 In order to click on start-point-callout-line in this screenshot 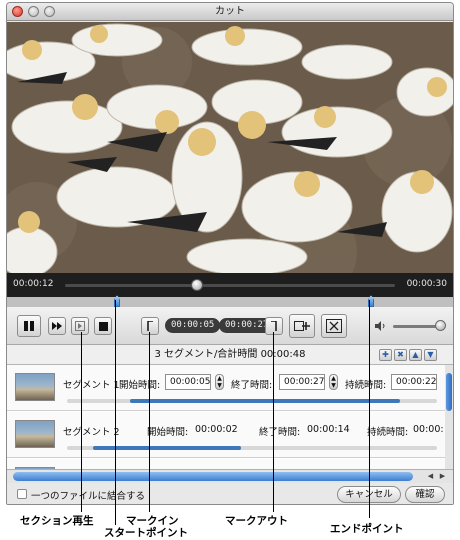, I will do `click(115, 412)`.